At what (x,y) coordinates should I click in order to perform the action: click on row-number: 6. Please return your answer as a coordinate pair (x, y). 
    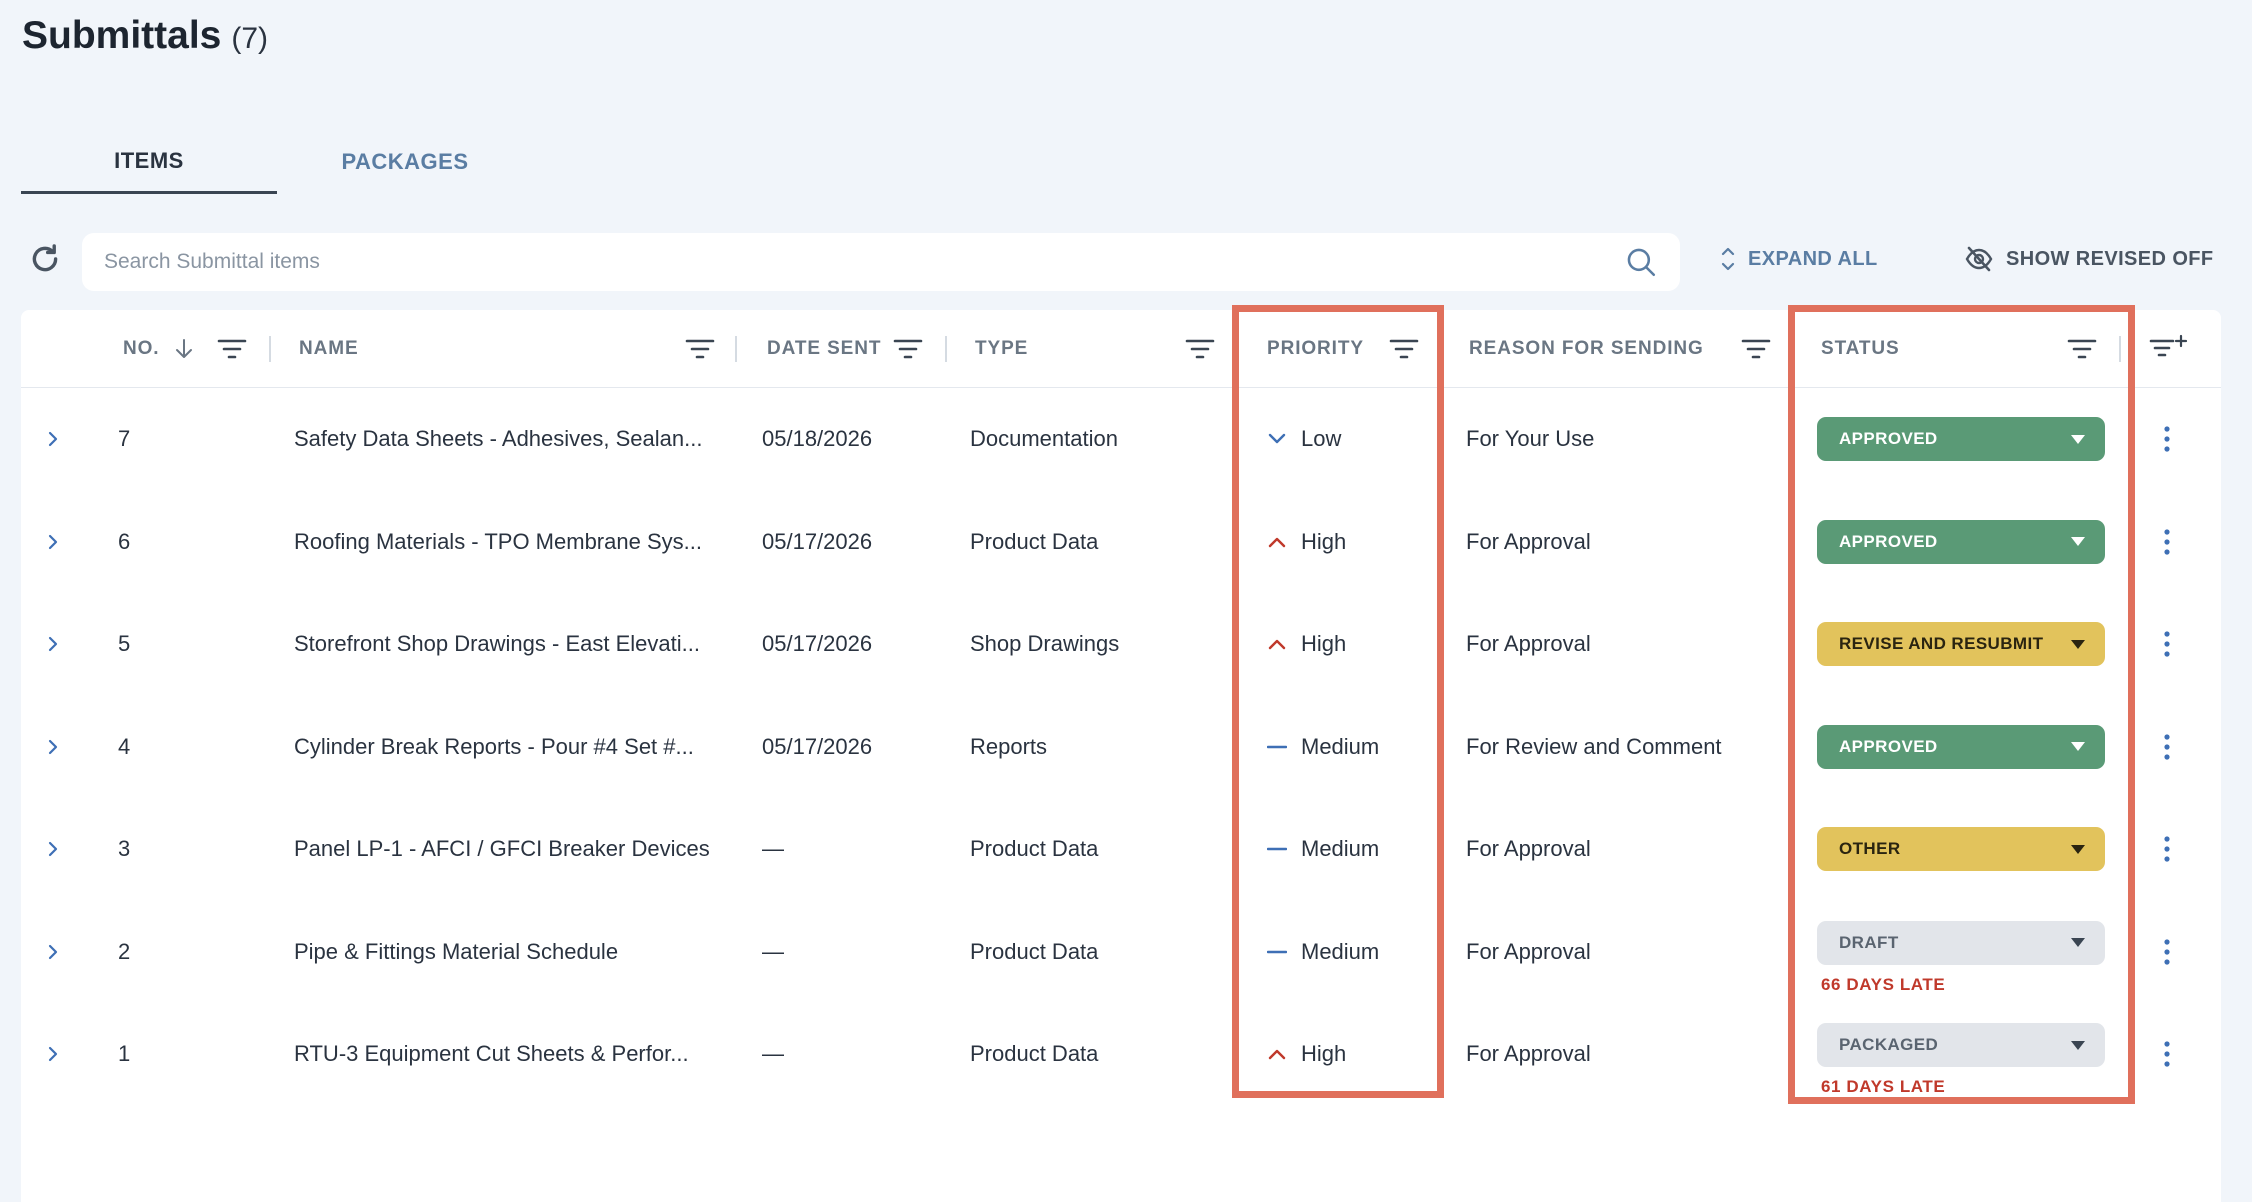
    Looking at the image, I should click on (124, 541).